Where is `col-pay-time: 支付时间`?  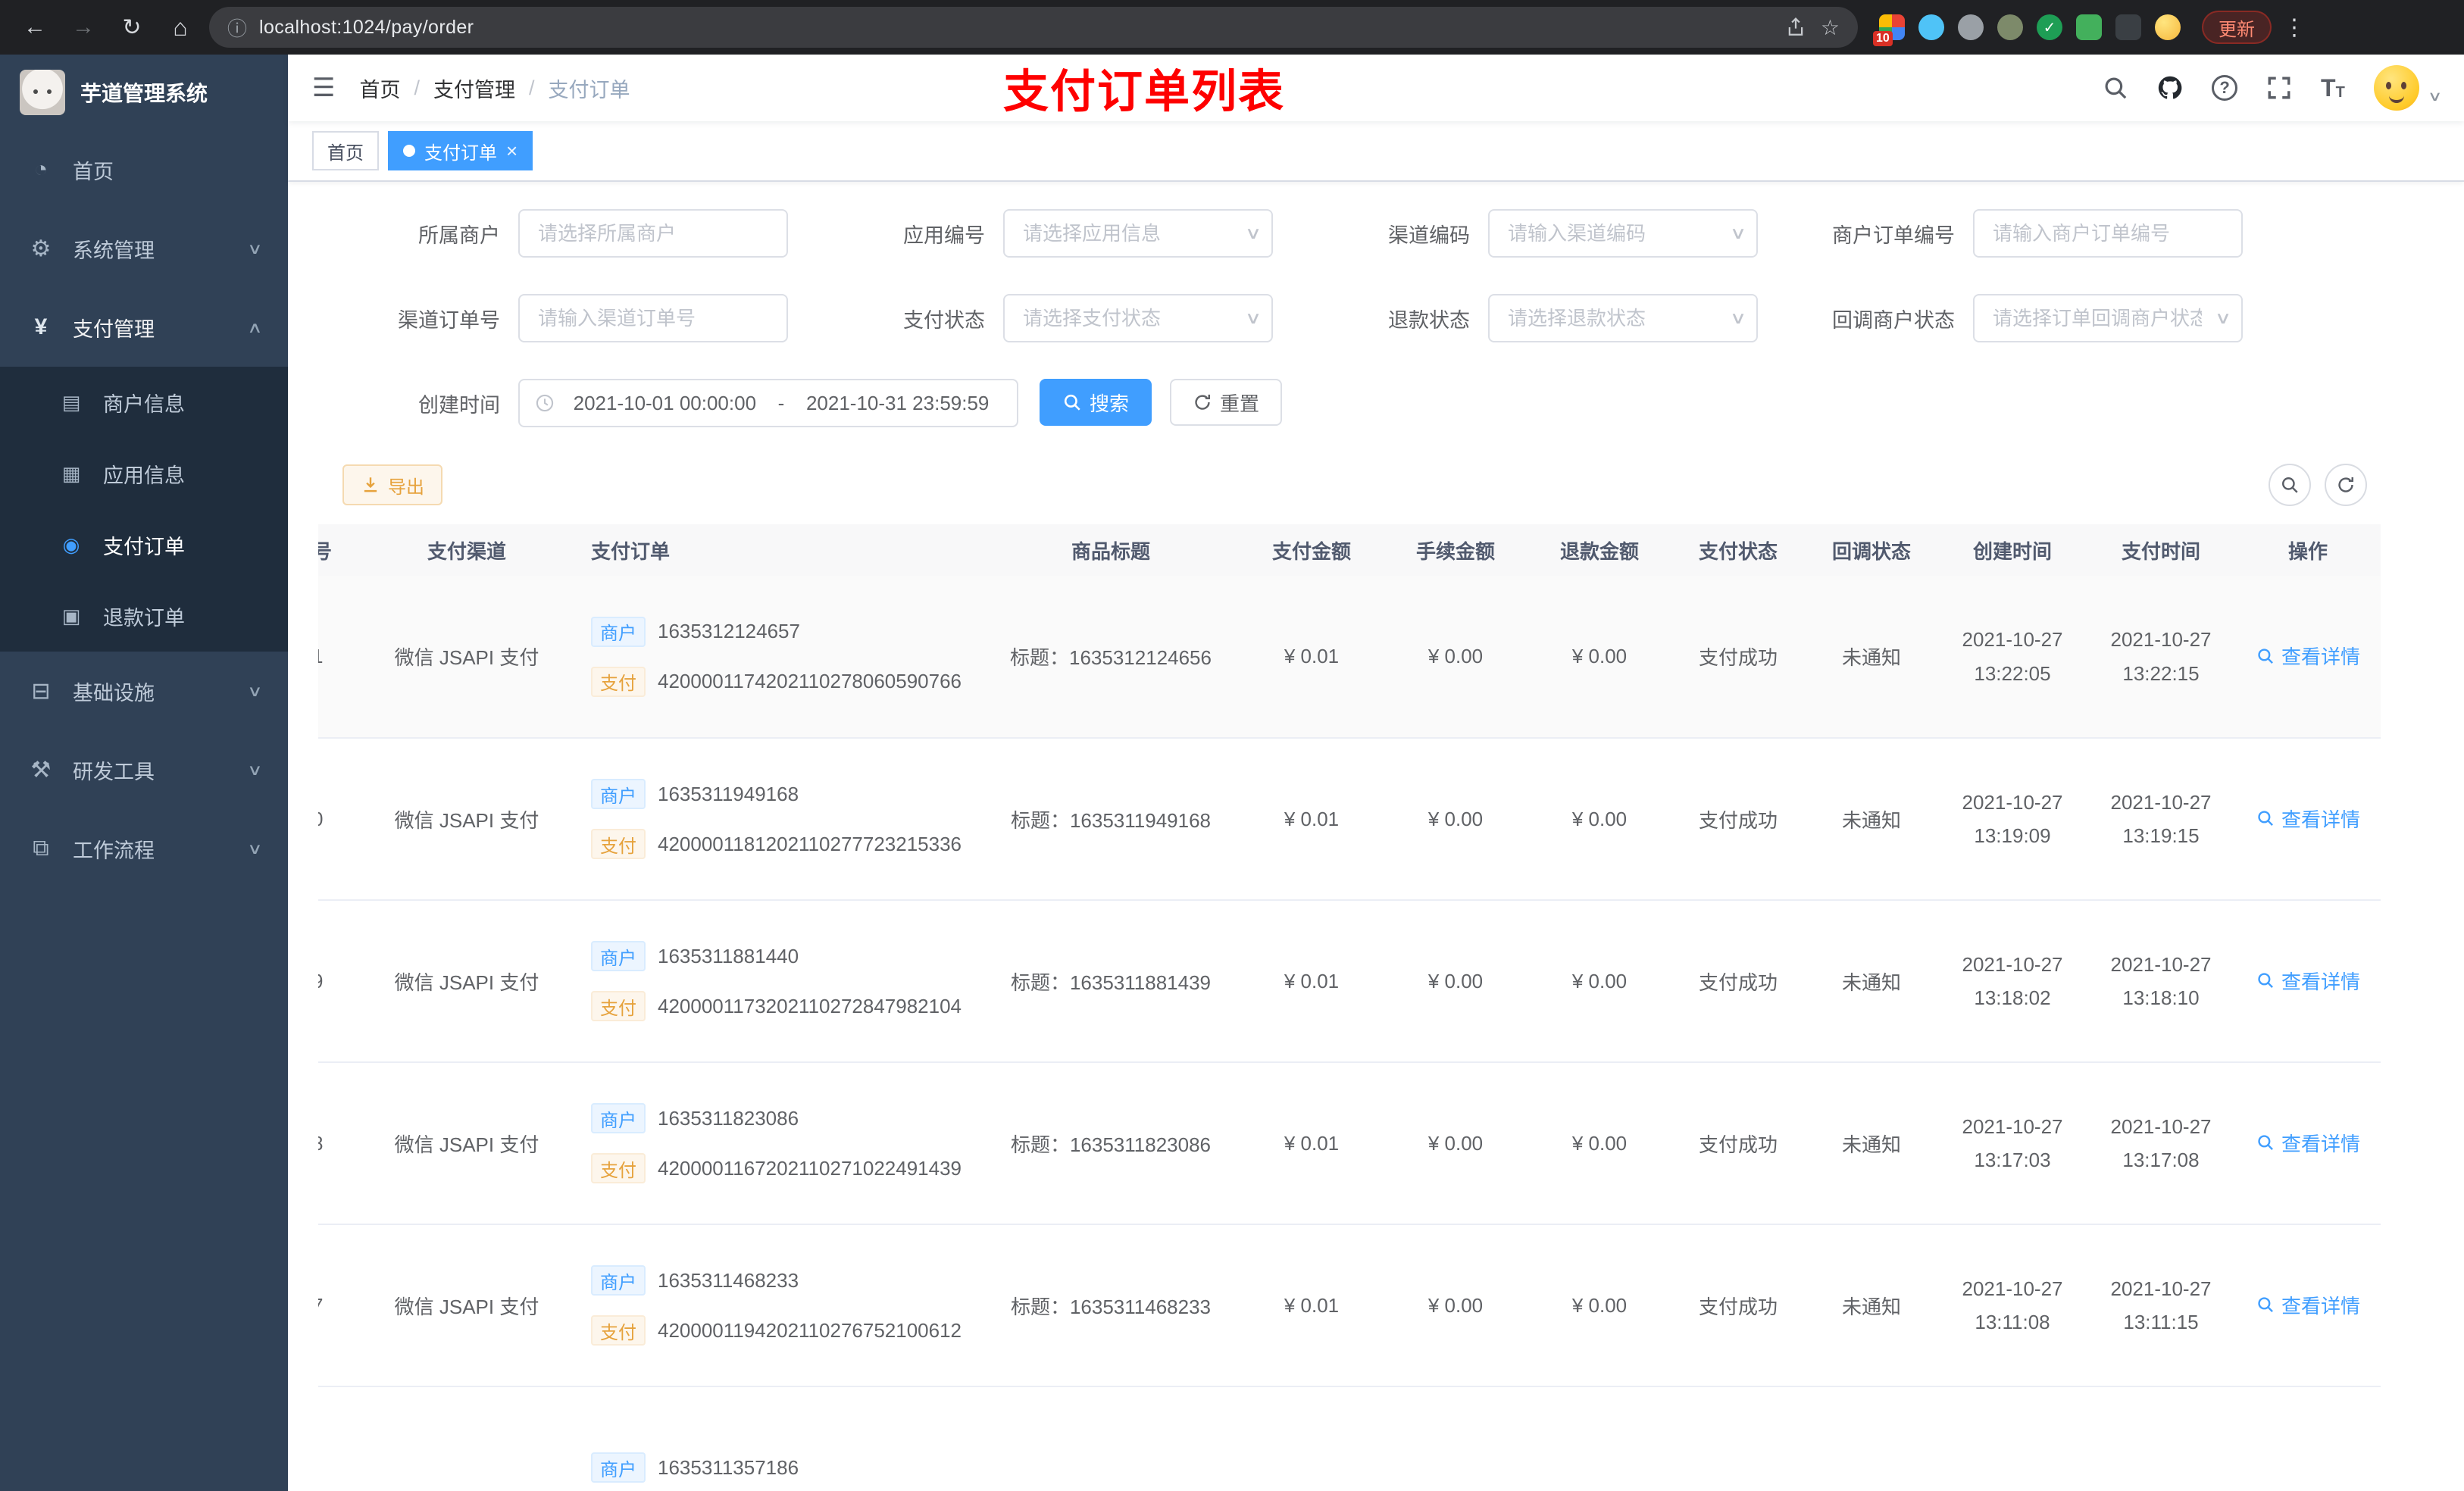
col-pay-time: 支付时间 is located at coordinates (2161, 550).